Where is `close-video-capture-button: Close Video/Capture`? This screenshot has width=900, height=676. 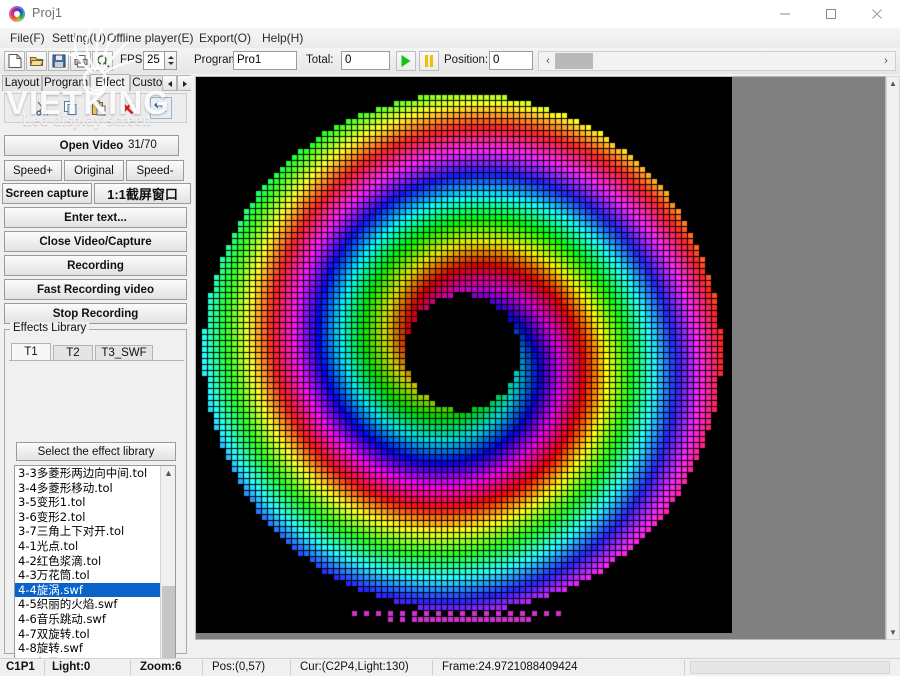 close-video-capture-button: Close Video/Capture is located at coordinates (95, 241).